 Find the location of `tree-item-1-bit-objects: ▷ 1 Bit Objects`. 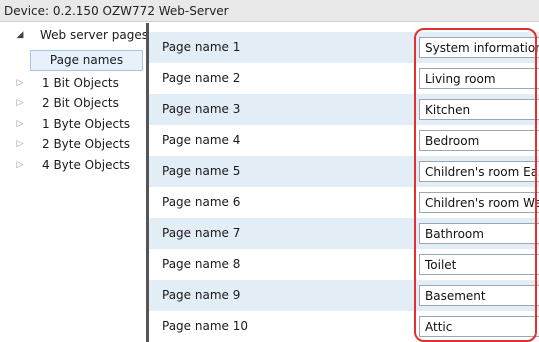

tree-item-1-bit-objects: ▷ 1 Bit Objects is located at coordinates (73, 83).